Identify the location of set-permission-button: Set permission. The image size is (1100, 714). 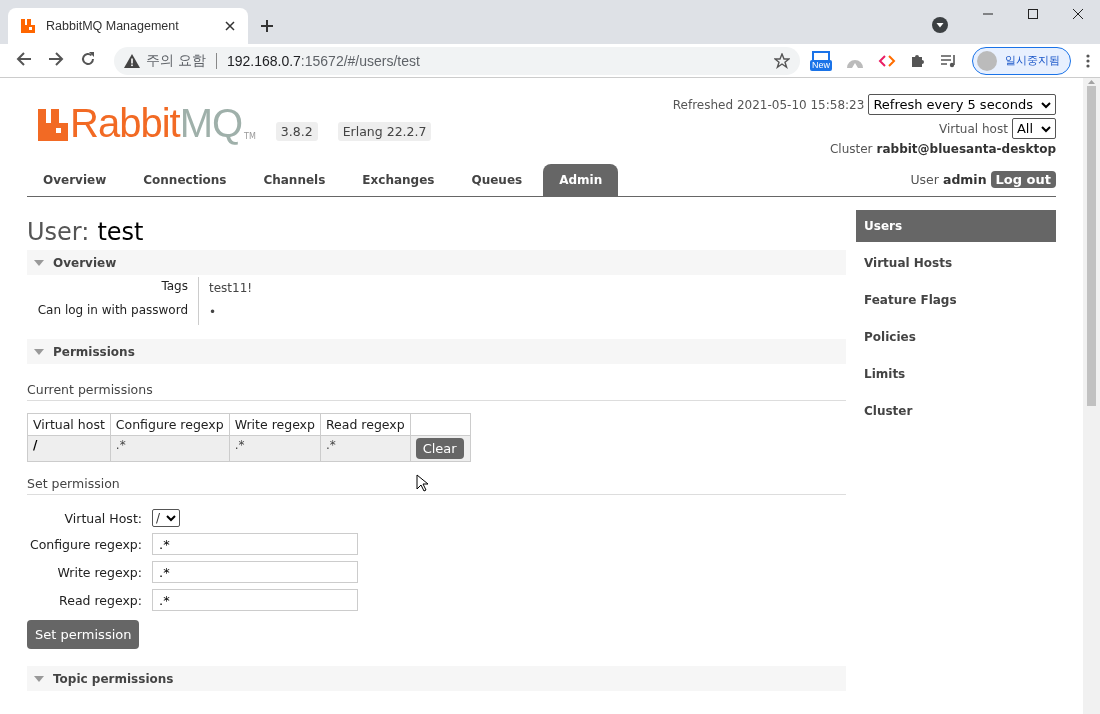
(83, 634).